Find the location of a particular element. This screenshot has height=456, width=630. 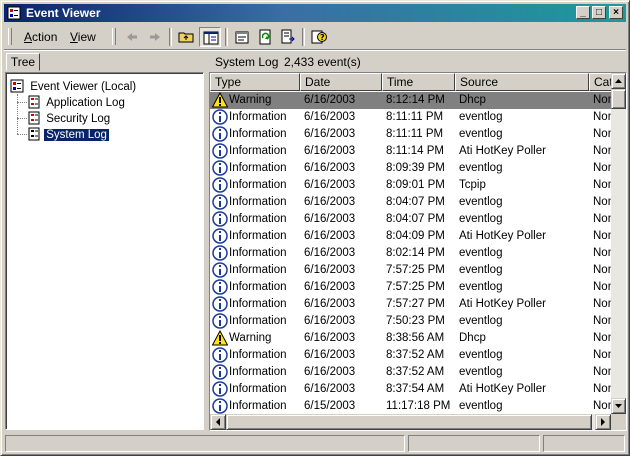

scroll-down-button is located at coordinates (618, 406).